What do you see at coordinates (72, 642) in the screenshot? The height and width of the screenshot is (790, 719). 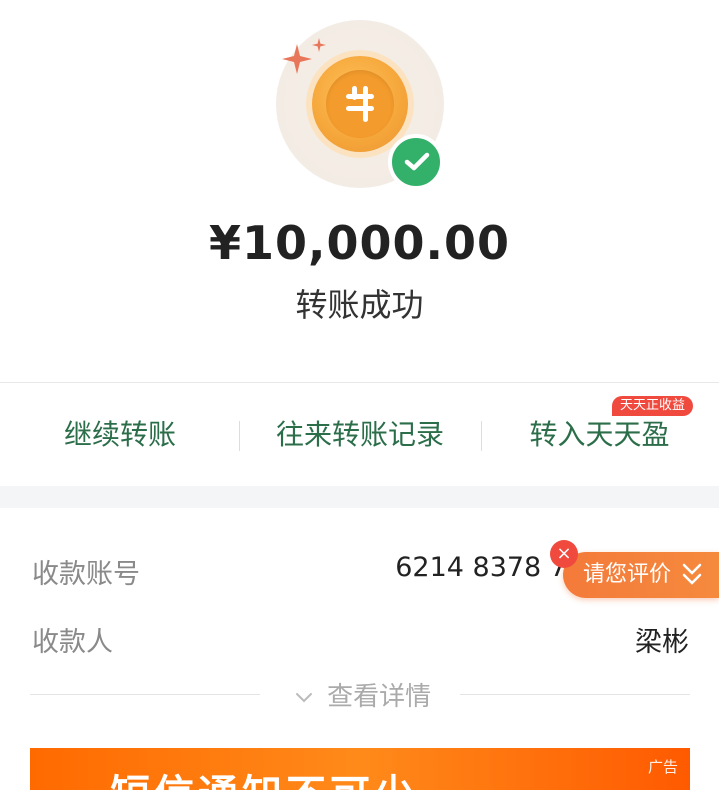 I see `payee-label: 收款人` at bounding box center [72, 642].